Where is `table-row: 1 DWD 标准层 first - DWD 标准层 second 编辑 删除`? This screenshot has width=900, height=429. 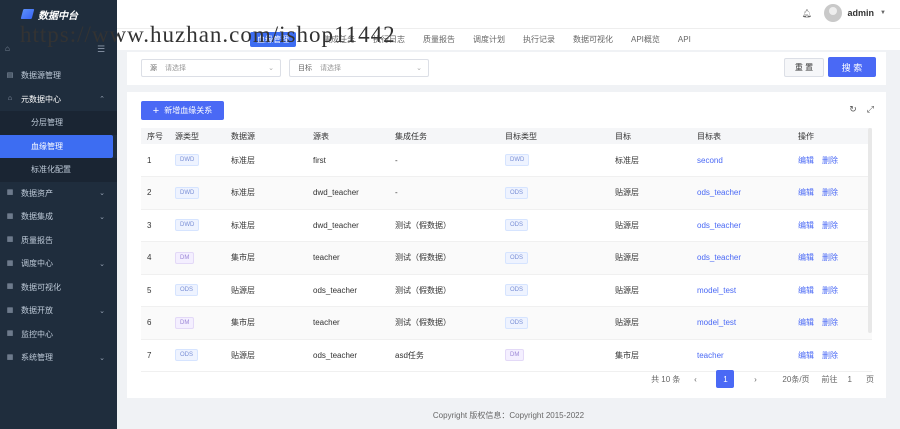 table-row: 1 DWD 标准层 first - DWD 标准层 second 编辑 删除 is located at coordinates (506, 160).